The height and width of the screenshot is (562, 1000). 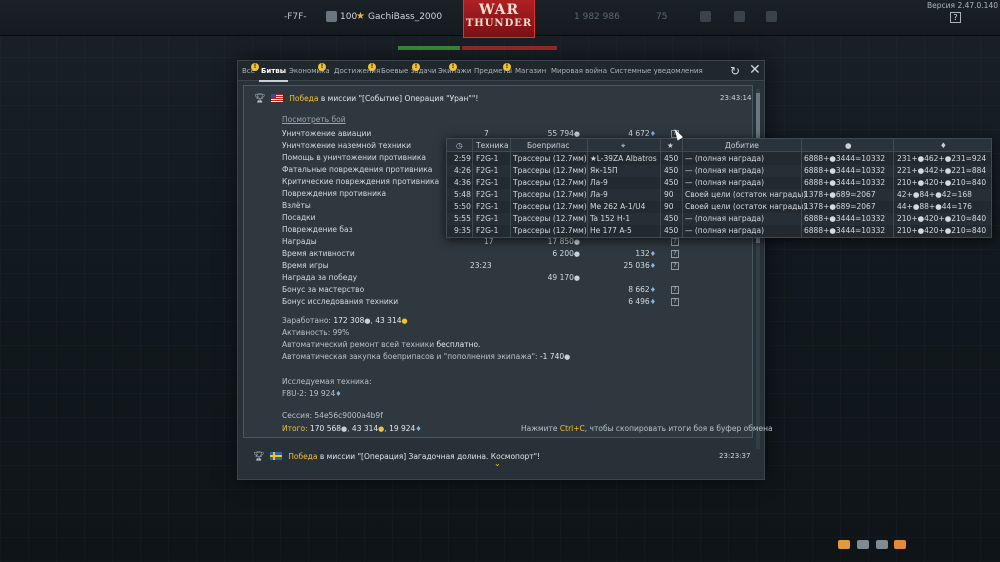 I want to click on kill-target: Ла-9, so click(x=599, y=182).